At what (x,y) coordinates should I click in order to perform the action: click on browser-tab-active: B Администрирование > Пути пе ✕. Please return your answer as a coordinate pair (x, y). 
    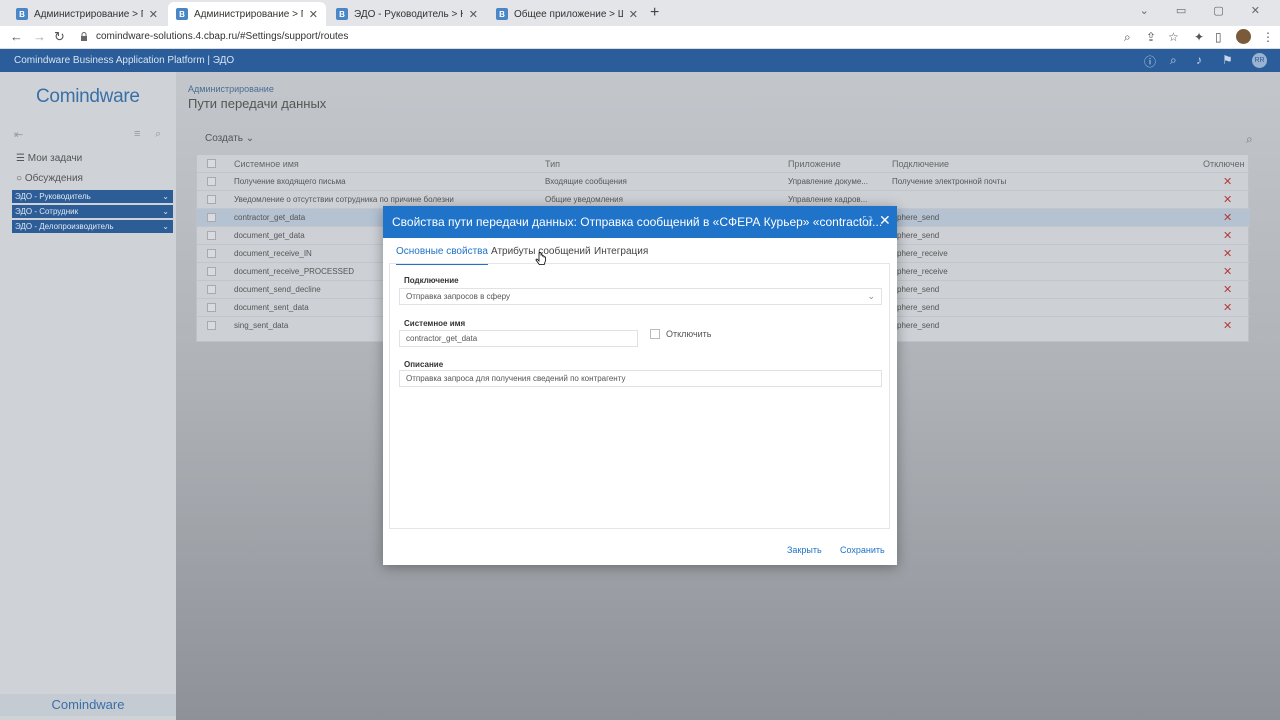
    Looking at the image, I should click on (247, 14).